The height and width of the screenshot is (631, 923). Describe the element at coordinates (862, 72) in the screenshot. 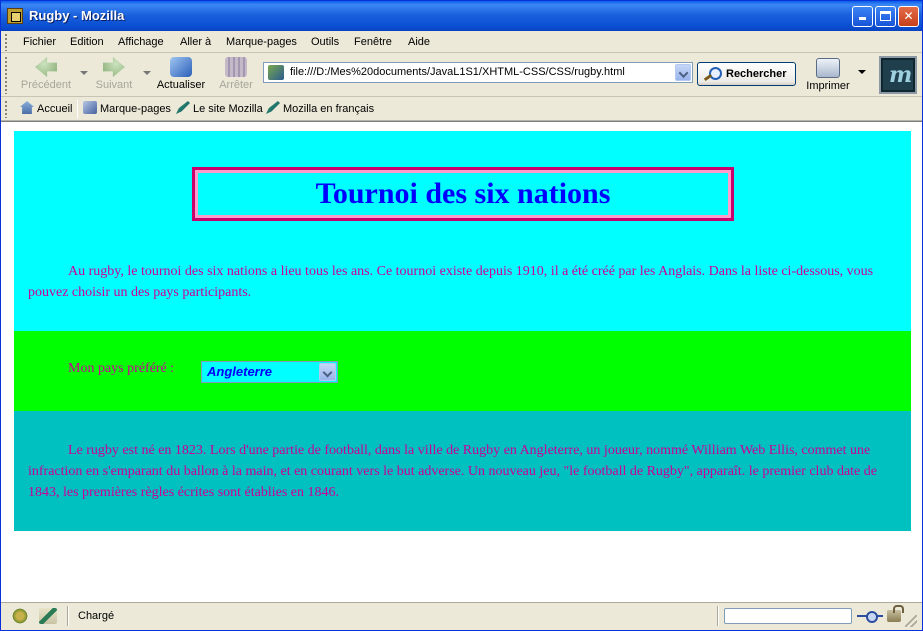

I see `print-dropdown-icon` at that location.